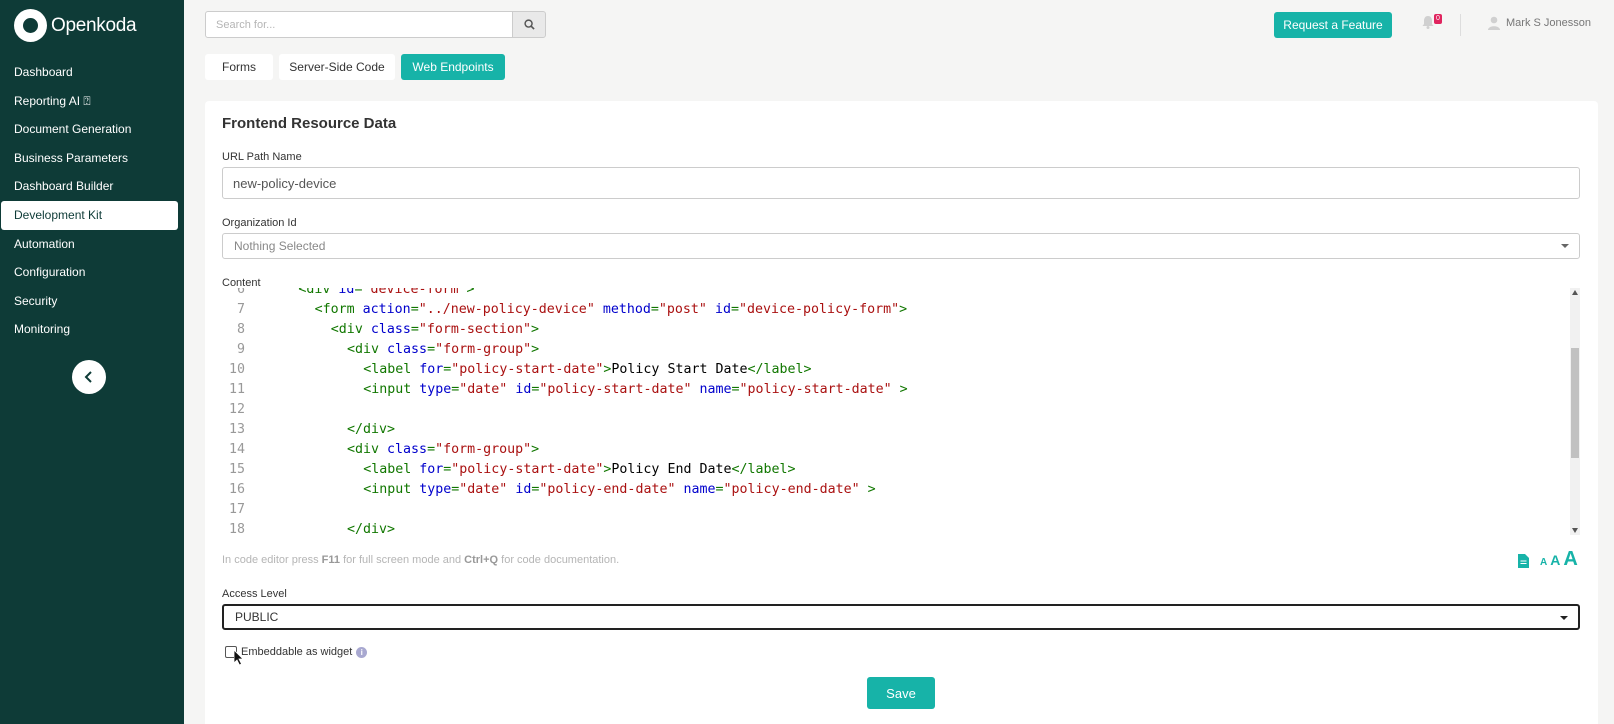  I want to click on code-token: "device-policy-form", so click(819, 309).